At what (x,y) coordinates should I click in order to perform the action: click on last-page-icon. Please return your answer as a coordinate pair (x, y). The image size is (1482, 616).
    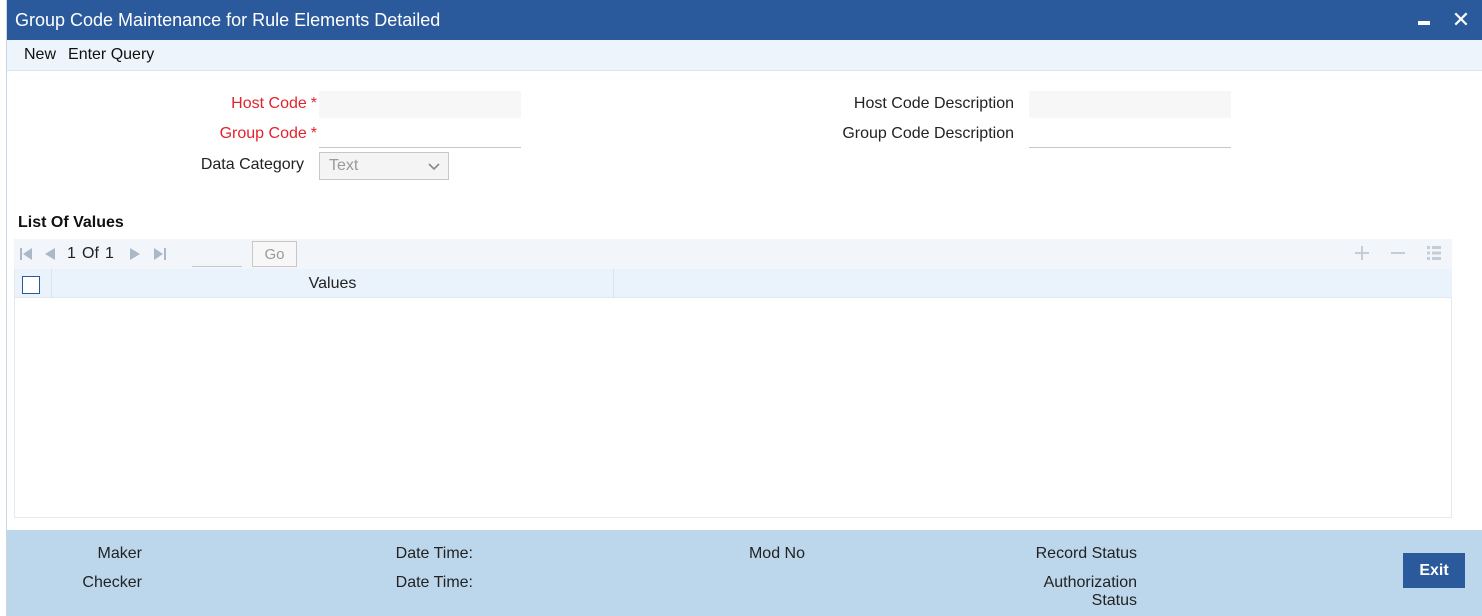
    Looking at the image, I should click on (160, 254).